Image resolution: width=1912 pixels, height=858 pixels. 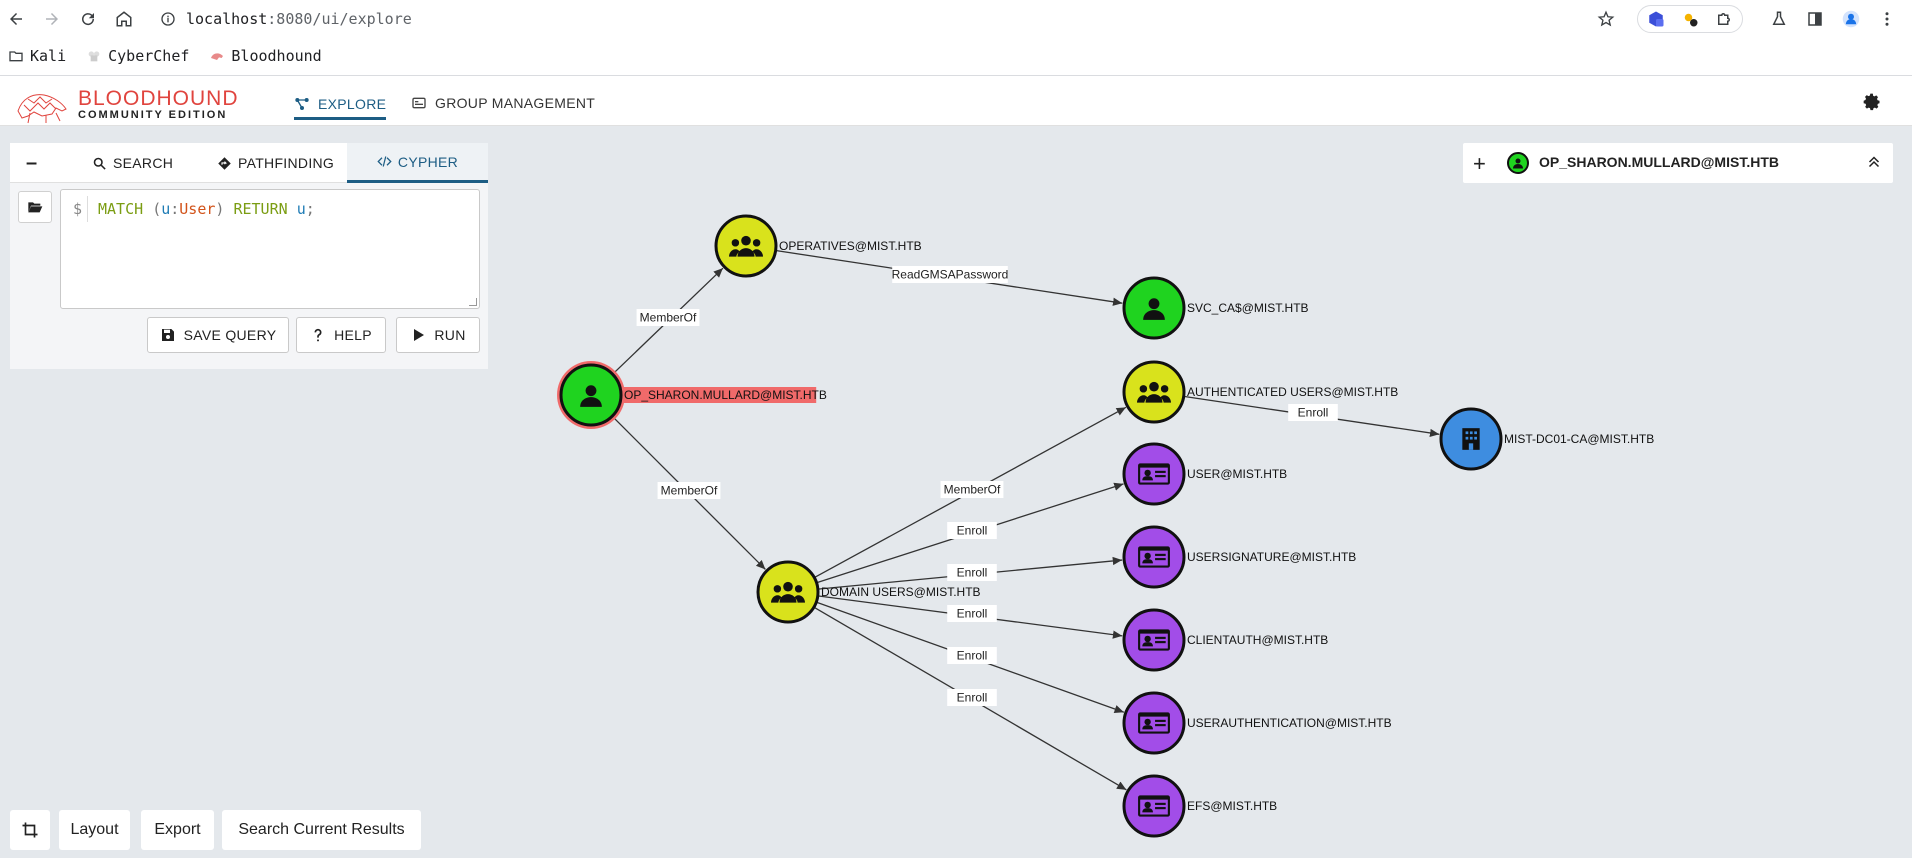 What do you see at coordinates (127, 105) in the screenshot?
I see `bloodhound-logo: BLOODHOUND COMMUNITY EDITION` at bounding box center [127, 105].